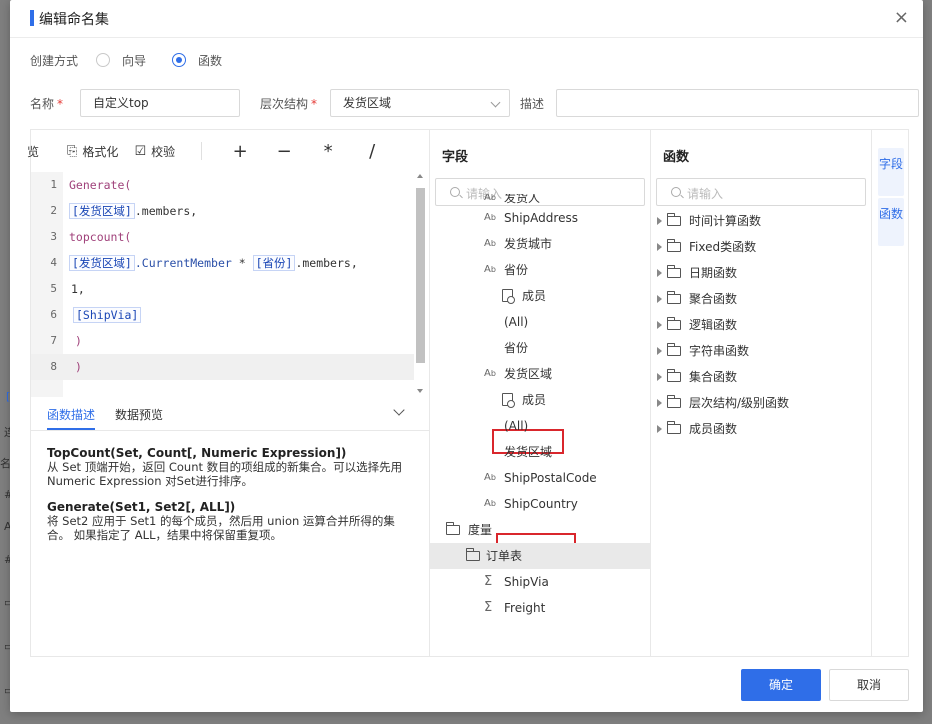 This screenshot has height=724, width=932. I want to click on code-line: 7), so click(222, 341).